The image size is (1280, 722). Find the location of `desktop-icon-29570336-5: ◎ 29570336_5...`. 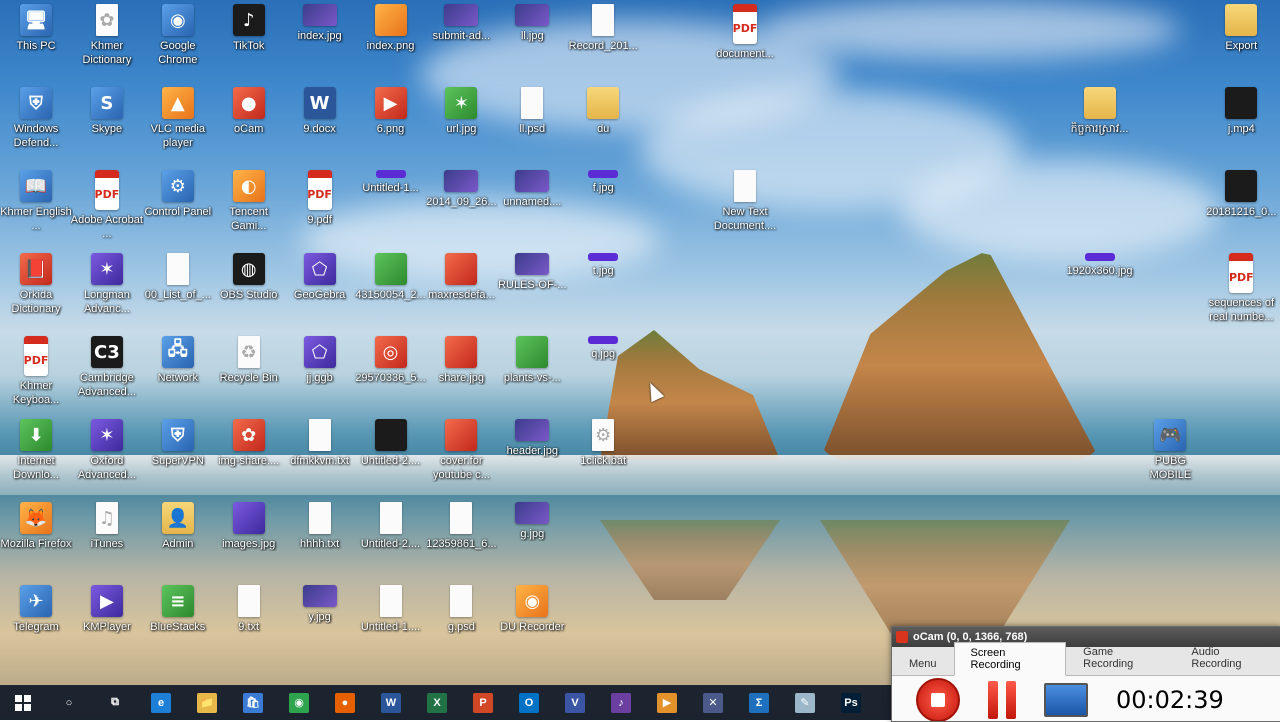

desktop-icon-29570336-5: ◎ 29570336_5... is located at coordinates (391, 372).